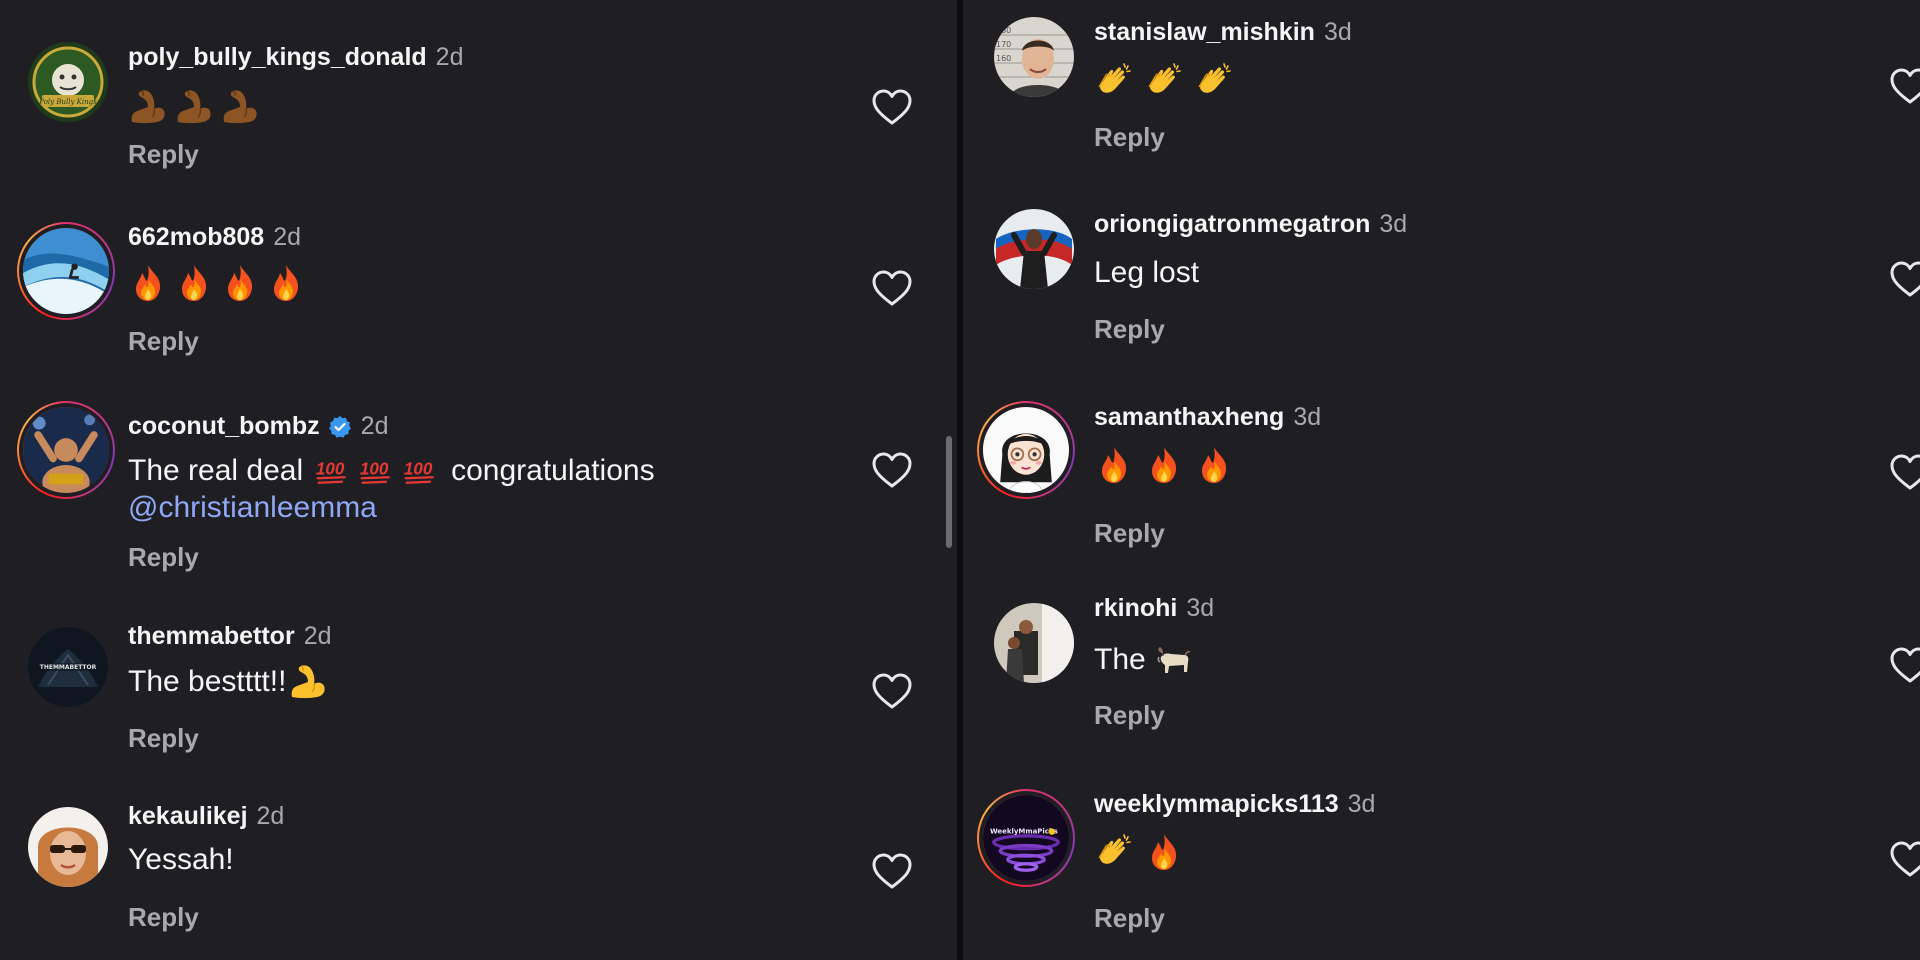 Image resolution: width=1920 pixels, height=960 pixels. What do you see at coordinates (553, 470) in the screenshot?
I see `comment-text-part: congratulations` at bounding box center [553, 470].